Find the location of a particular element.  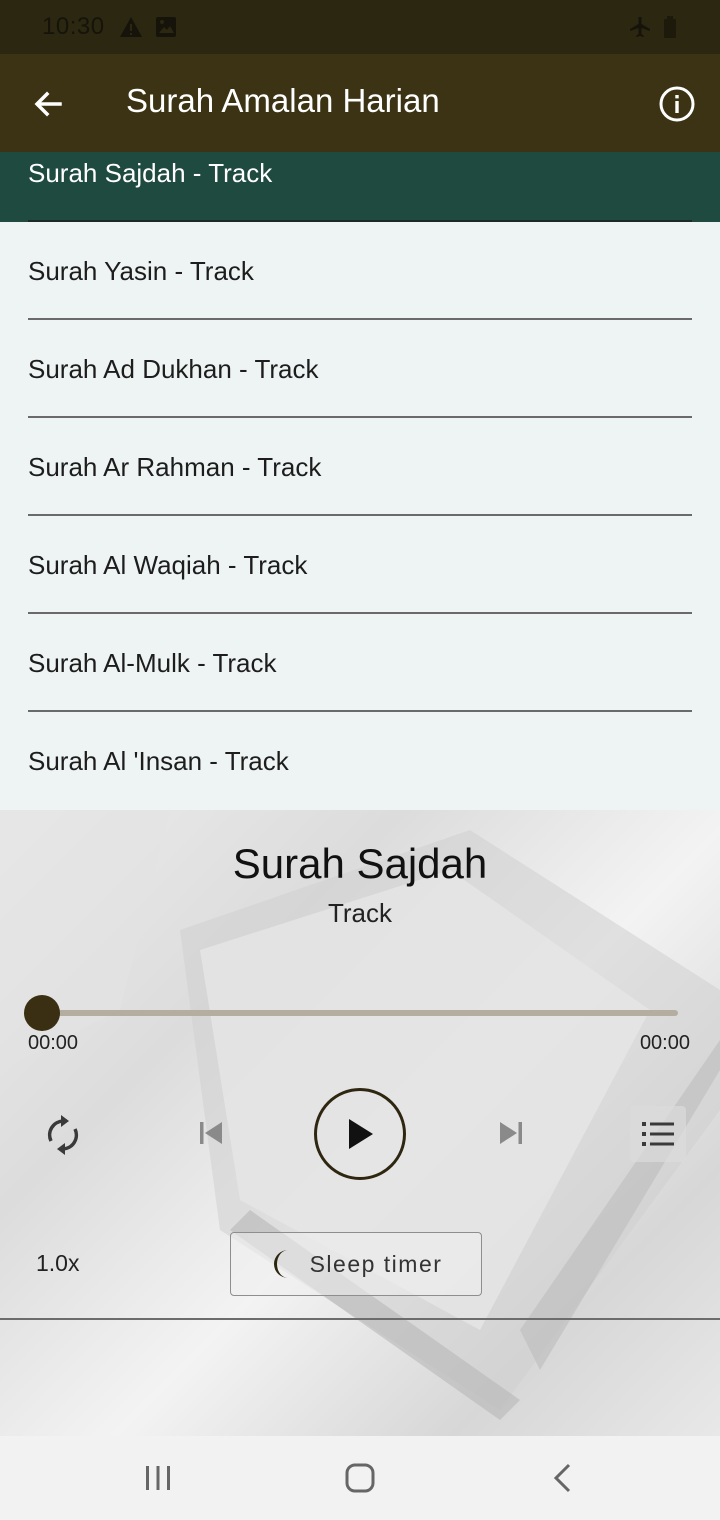

moon-icon is located at coordinates (280, 1264).